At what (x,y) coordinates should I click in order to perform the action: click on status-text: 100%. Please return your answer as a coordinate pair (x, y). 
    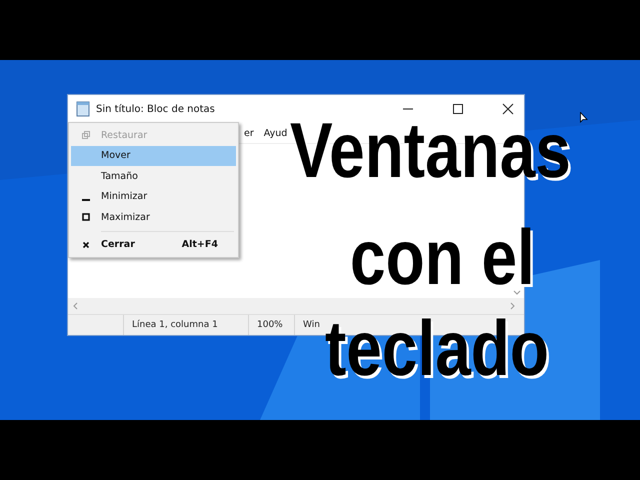
    Looking at the image, I should click on (270, 325).